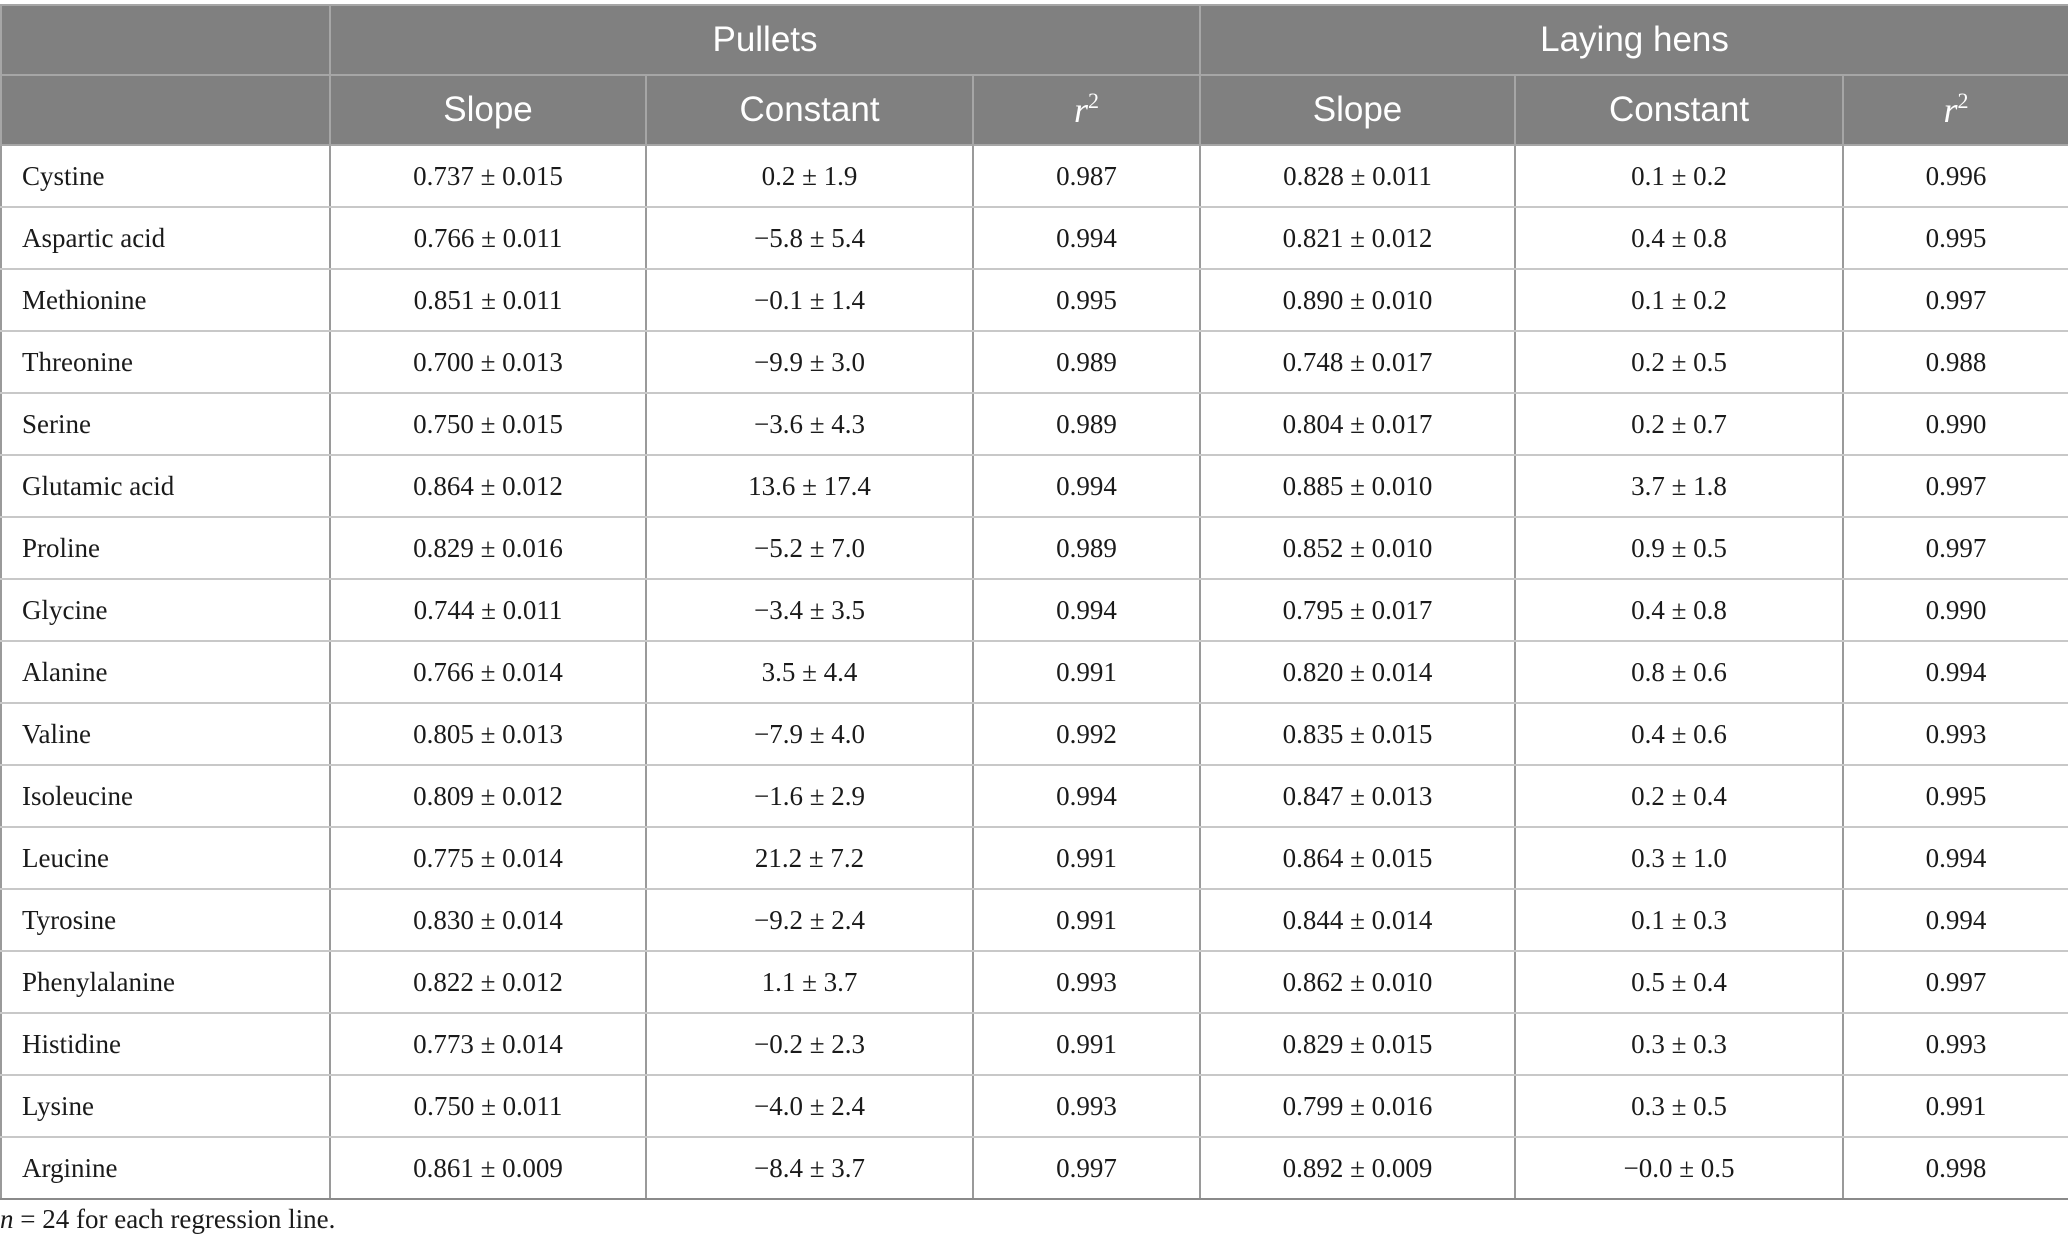  I want to click on hens-constant-cell: 0.3 ± 1.0, so click(1679, 858).